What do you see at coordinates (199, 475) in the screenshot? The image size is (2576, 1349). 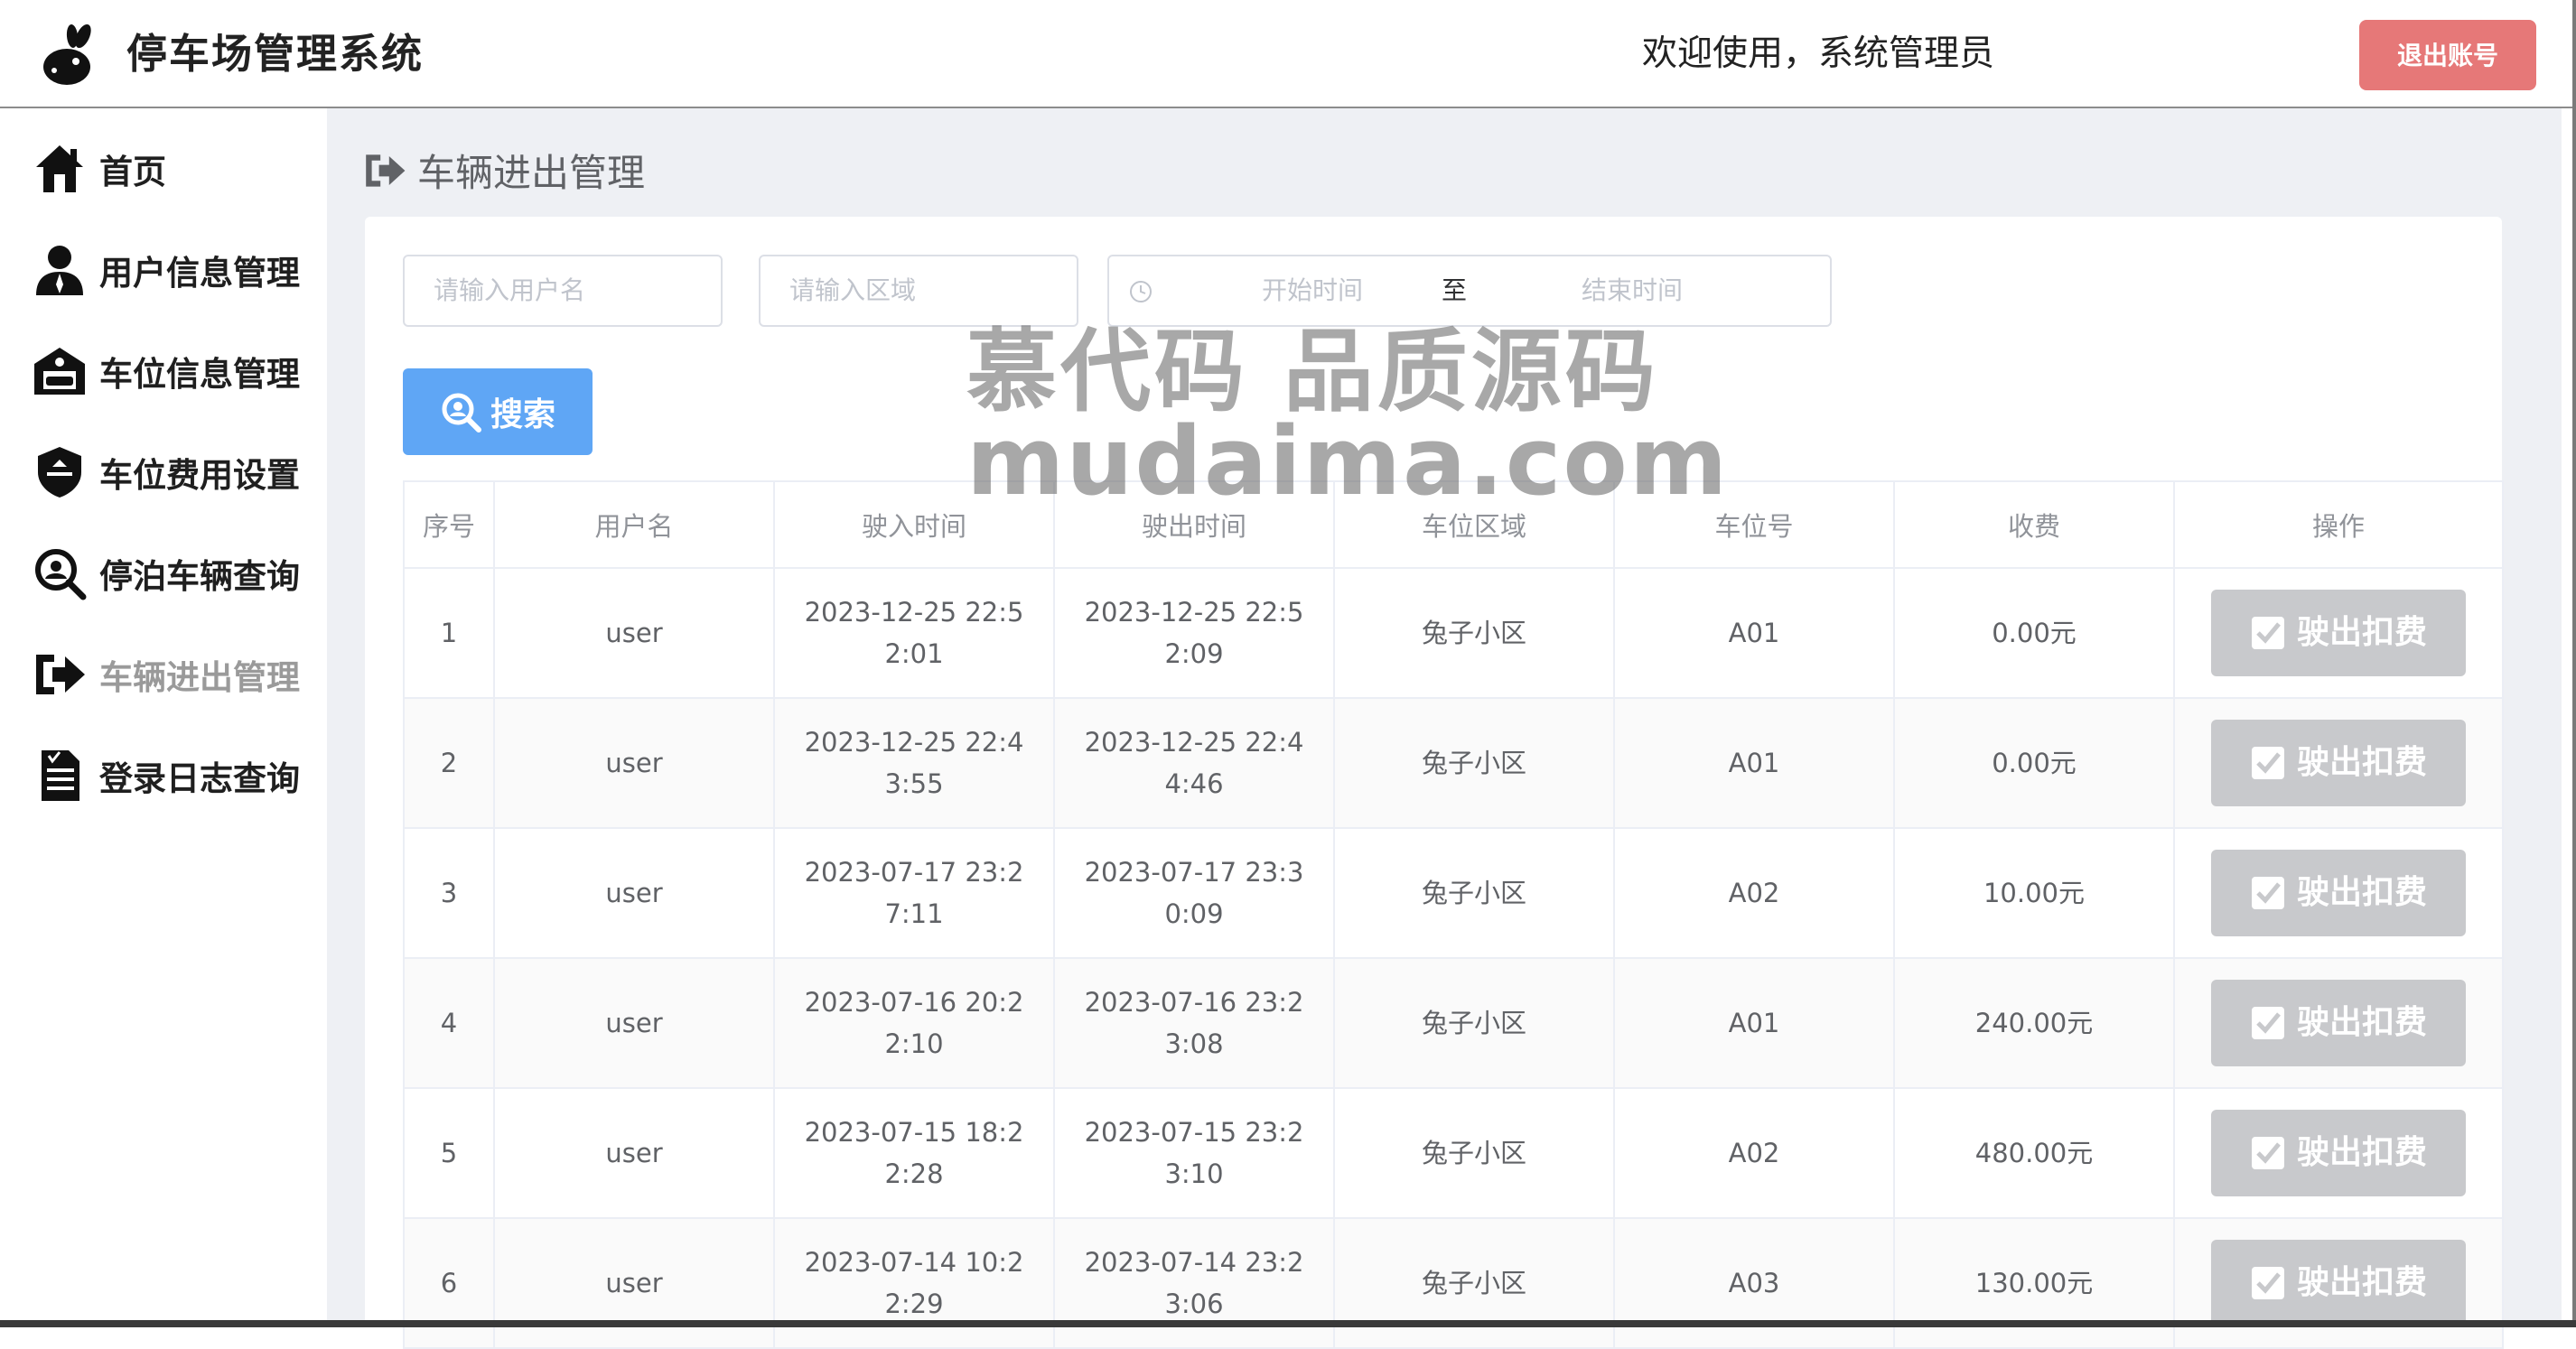 I see `sidebar-item-label: 车位费用设置` at bounding box center [199, 475].